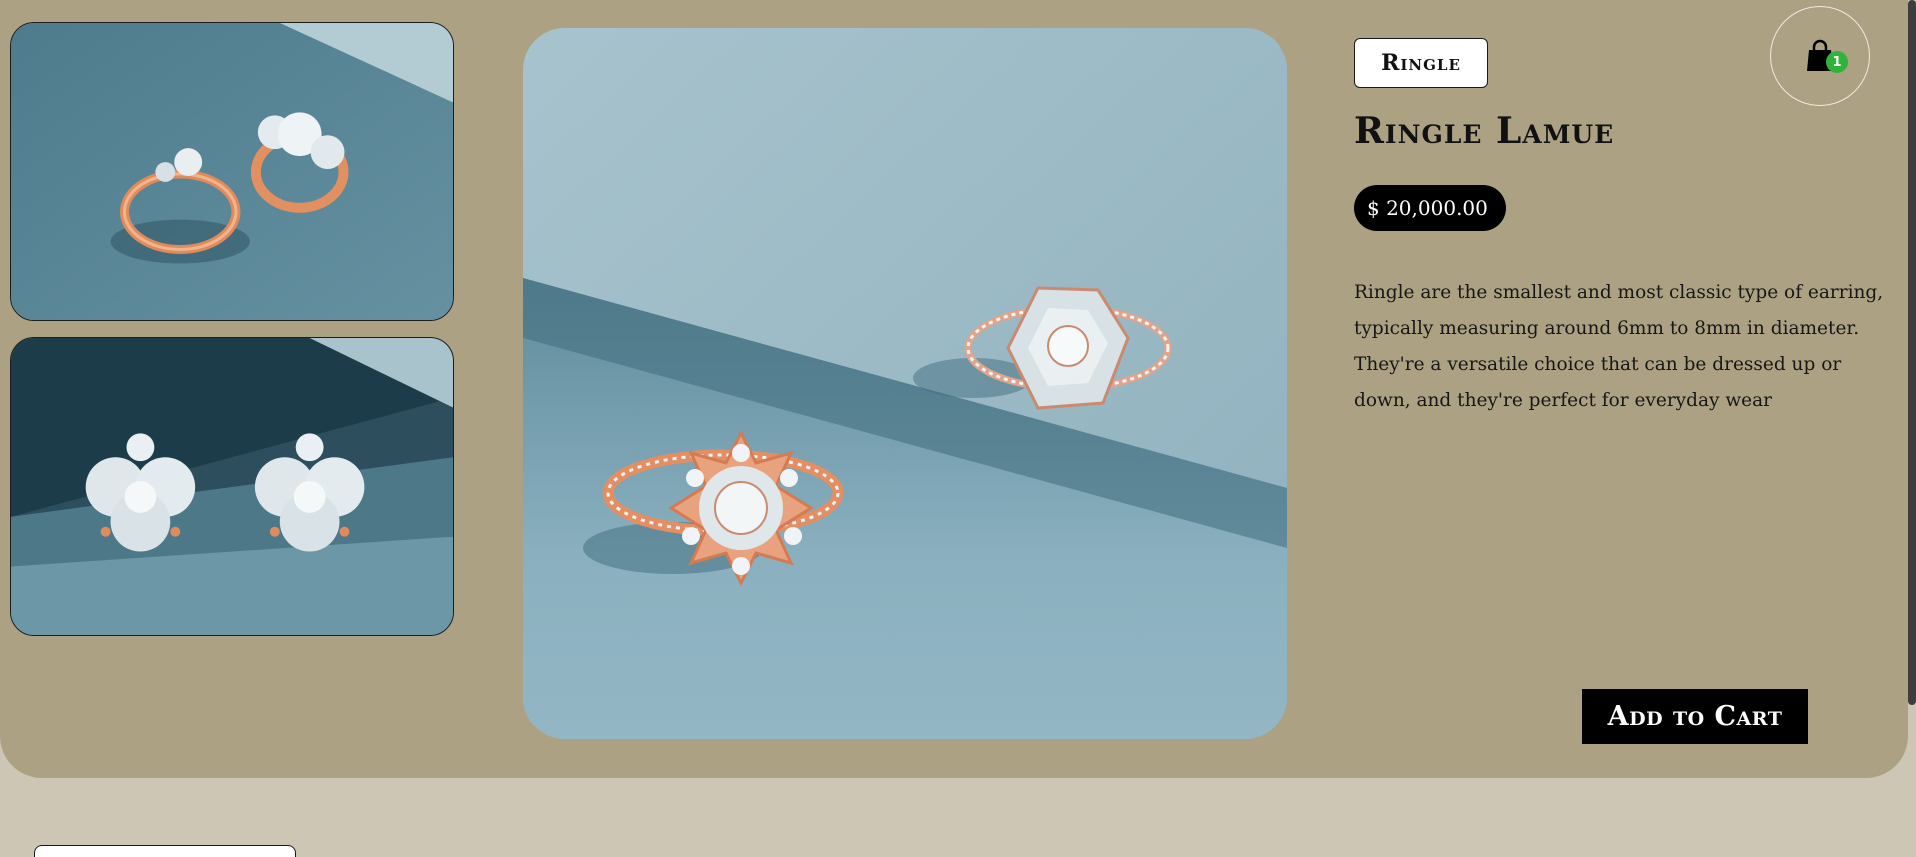  I want to click on rings-photo, so click(232, 171).